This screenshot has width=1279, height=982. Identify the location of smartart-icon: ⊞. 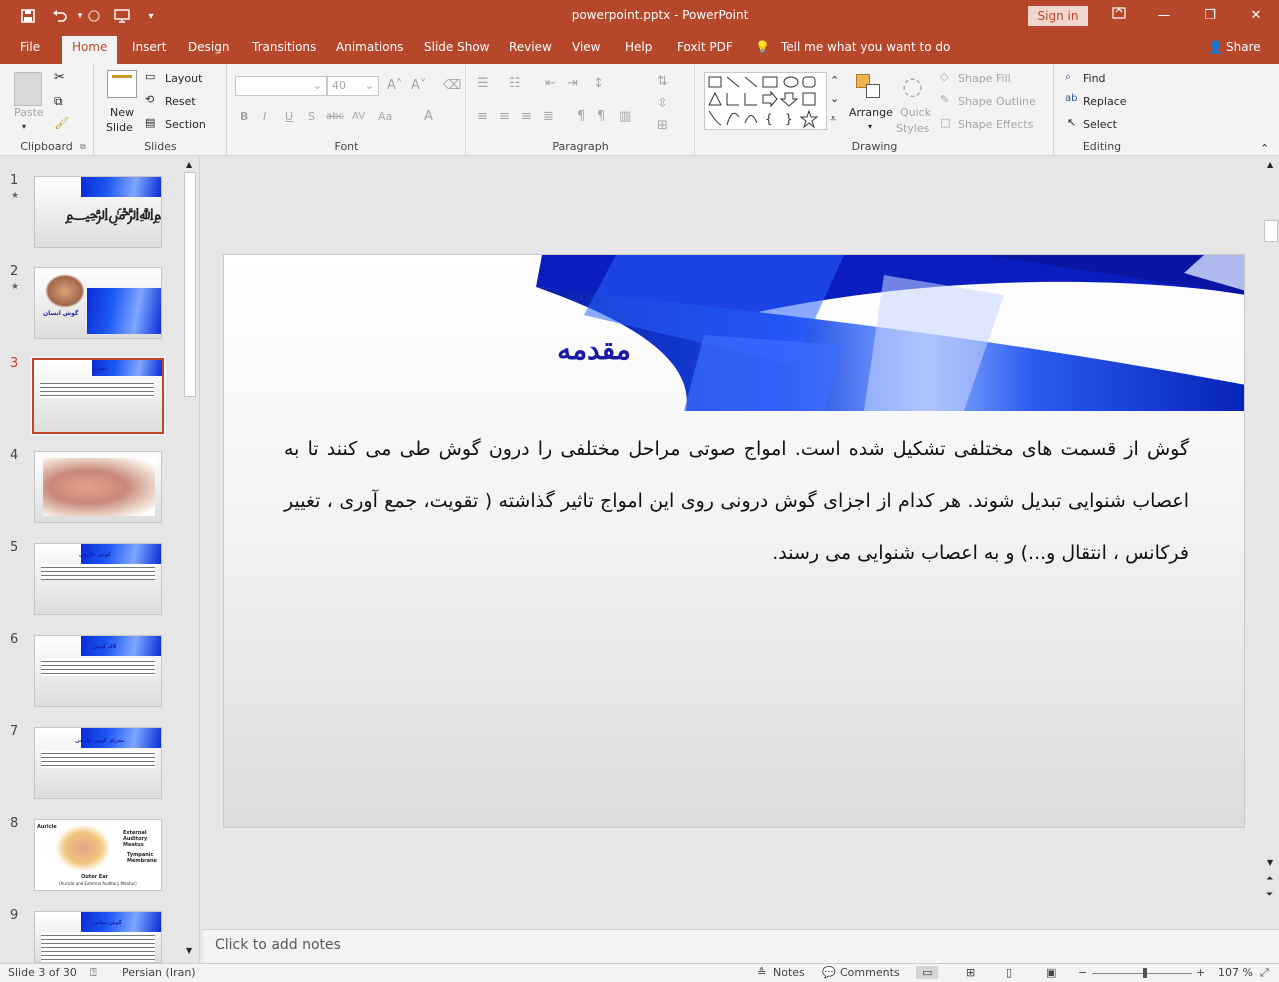
(662, 125).